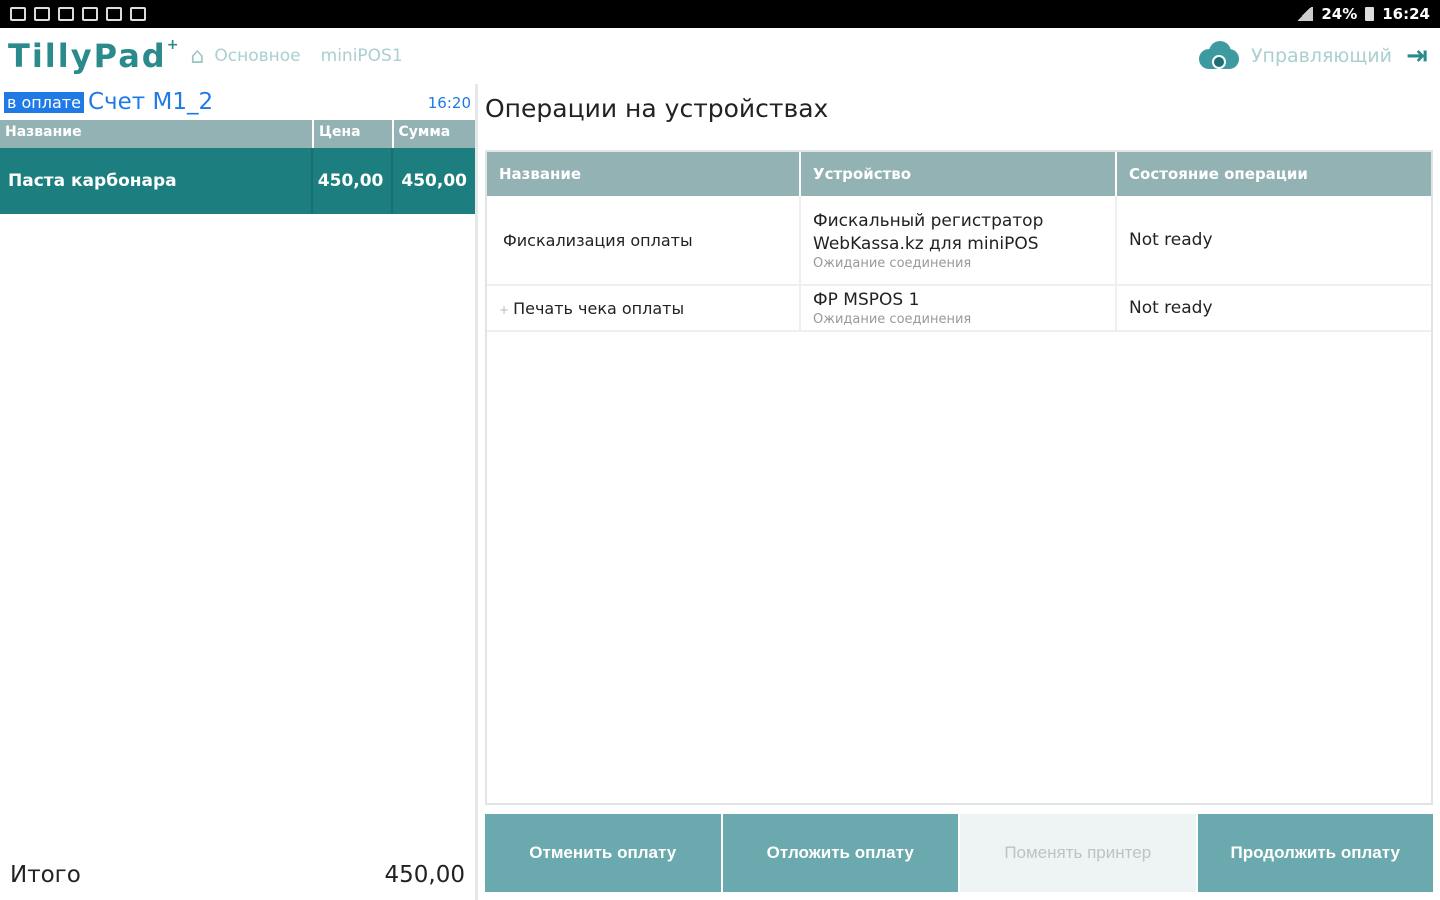 The width and height of the screenshot is (1440, 900). Describe the element at coordinates (720, 14) in the screenshot. I see `status-bar: 24% 16:24` at that location.